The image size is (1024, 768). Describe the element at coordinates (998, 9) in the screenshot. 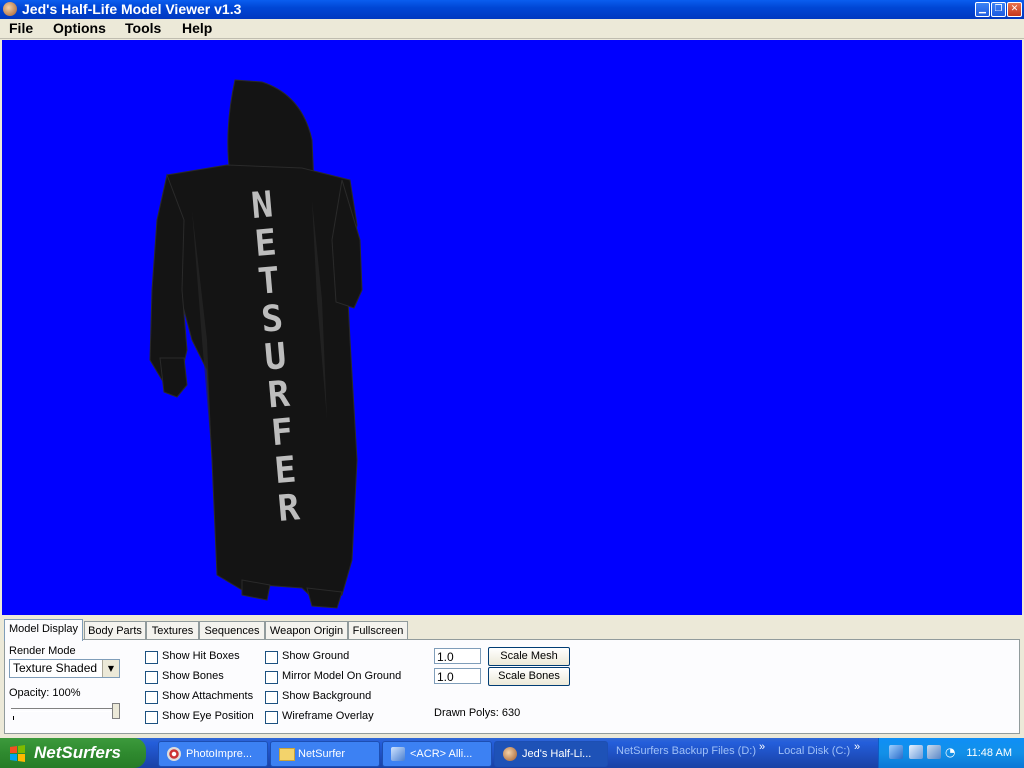

I see `maximize-button: ❐` at that location.